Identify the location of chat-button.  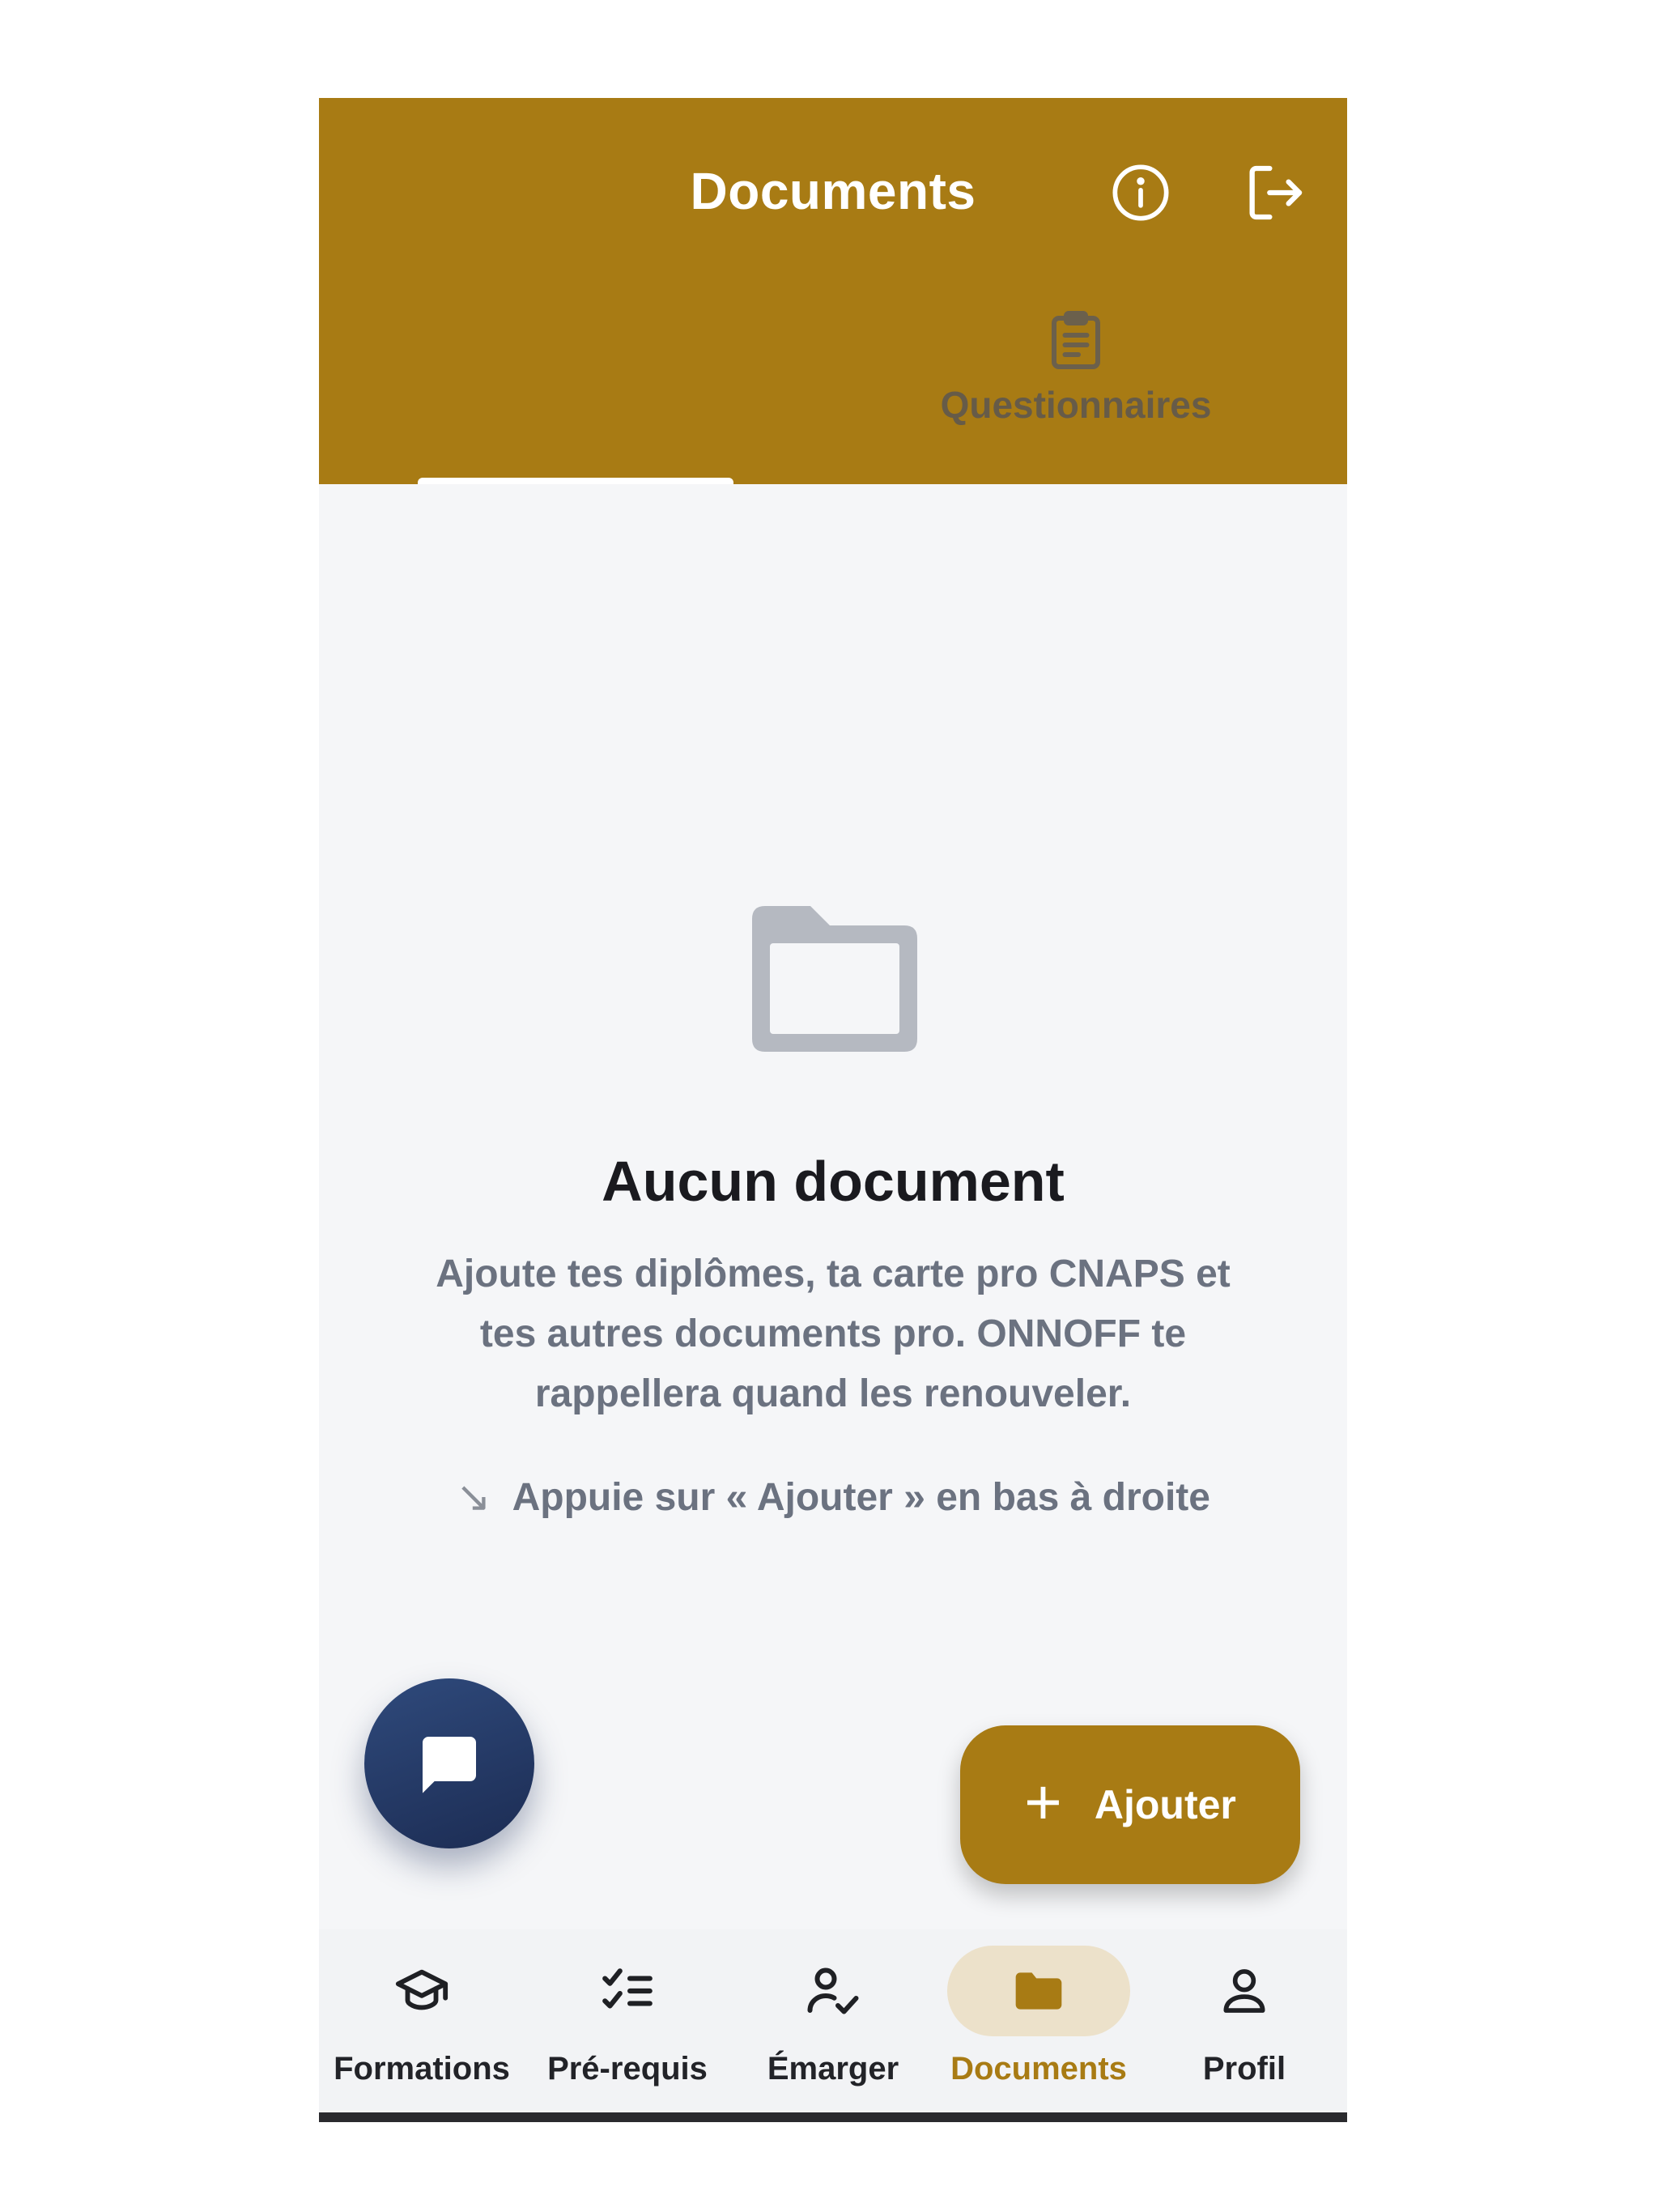
(449, 1763).